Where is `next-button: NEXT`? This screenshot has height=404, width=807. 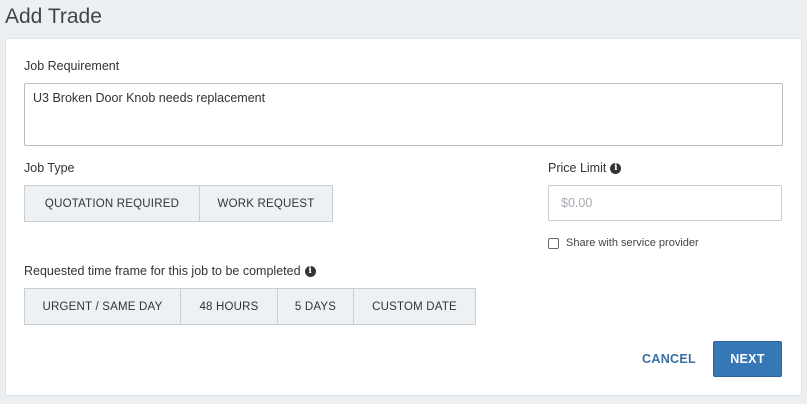 next-button: NEXT is located at coordinates (747, 359).